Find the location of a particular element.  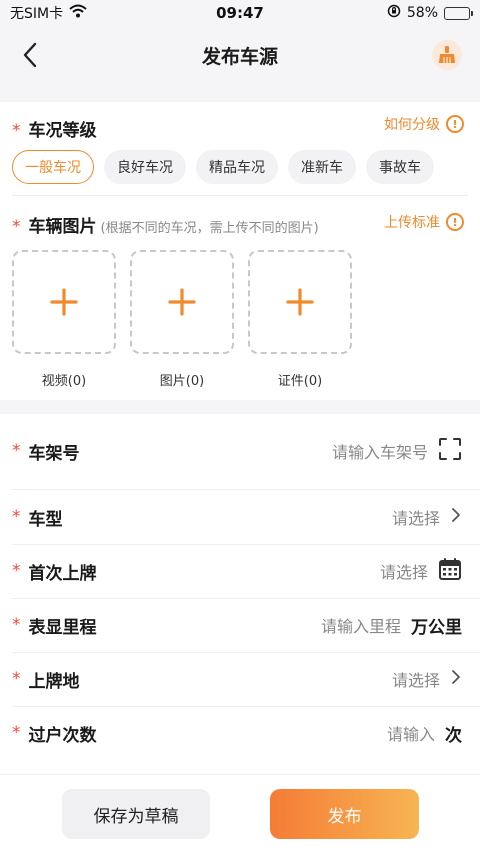

photos-title: 车辆图片 is located at coordinates (62, 227).